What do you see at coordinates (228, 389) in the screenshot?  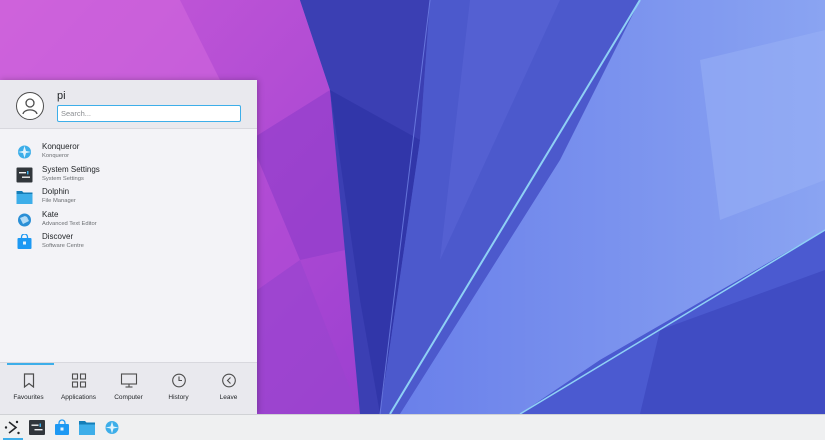 I see `tab-leave: Leave` at bounding box center [228, 389].